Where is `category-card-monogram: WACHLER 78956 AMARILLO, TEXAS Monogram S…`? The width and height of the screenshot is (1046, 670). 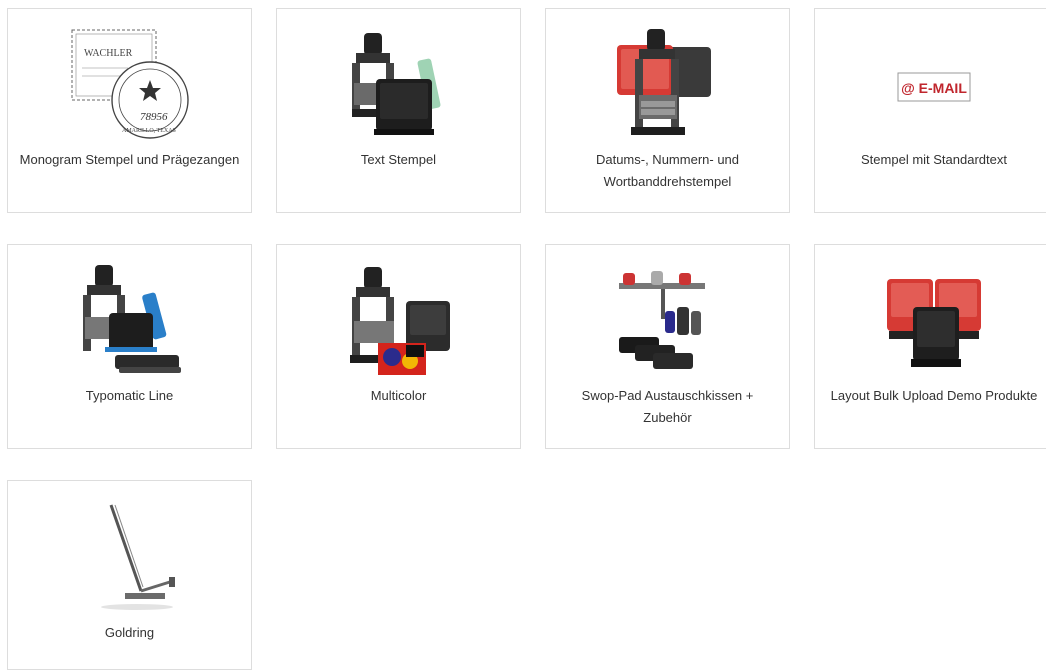
category-card-monogram: WACHLER 78956 AMARILLO, TEXAS Monogram S… is located at coordinates (129, 110).